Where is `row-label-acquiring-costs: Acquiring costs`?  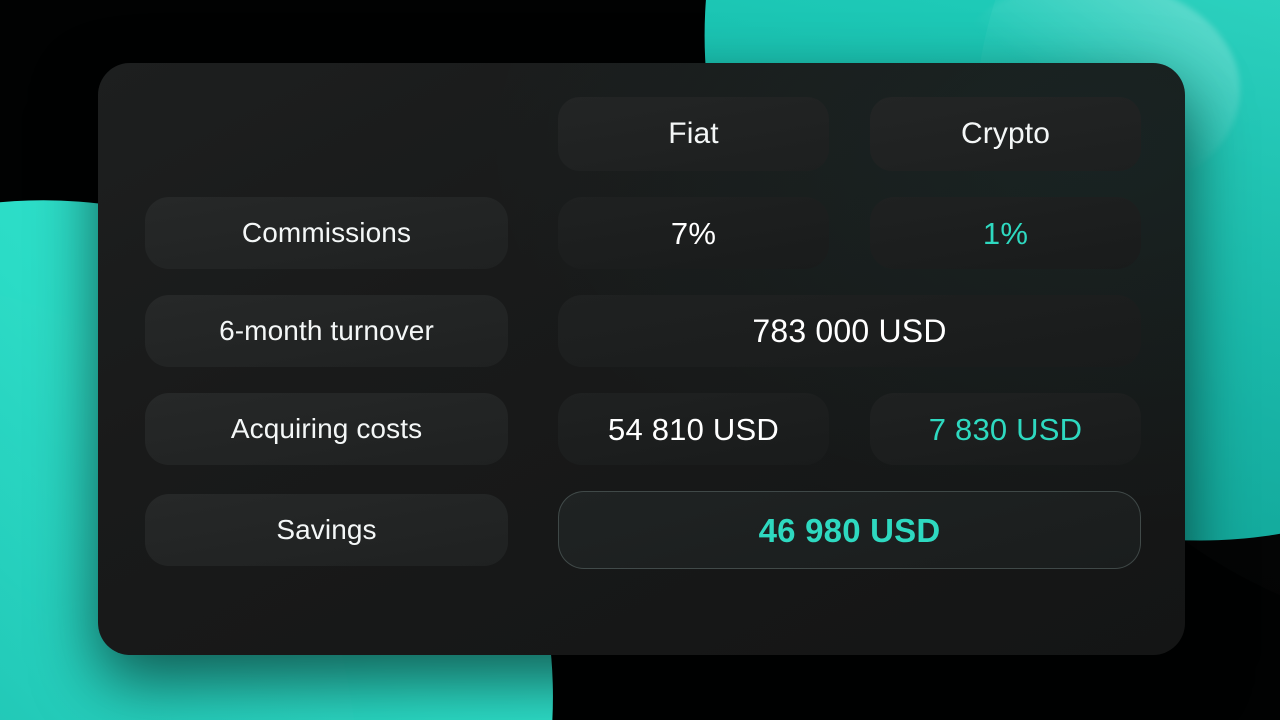
row-label-acquiring-costs: Acquiring costs is located at coordinates (326, 429).